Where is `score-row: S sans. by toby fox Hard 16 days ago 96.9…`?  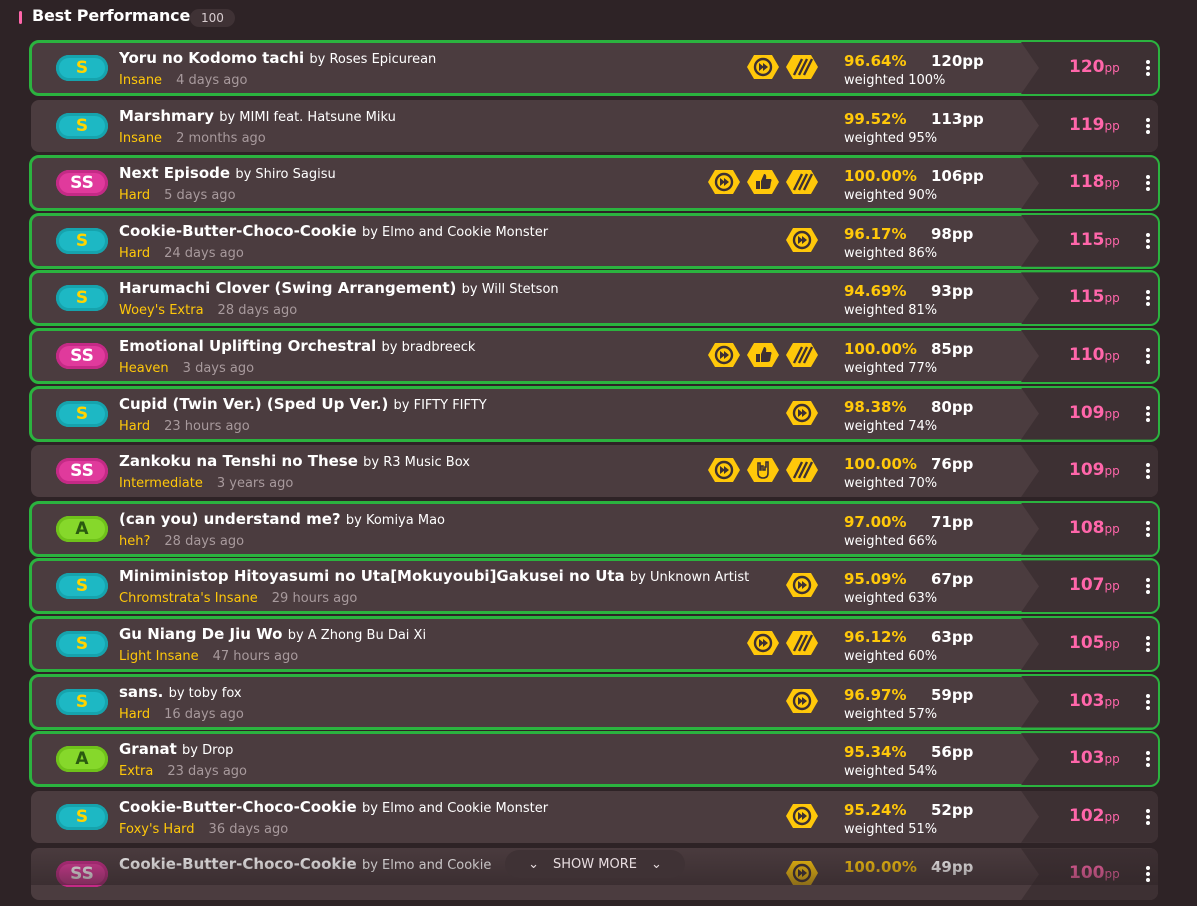
score-row: S sans. by toby fox Hard 16 days ago 96.9… is located at coordinates (594, 701).